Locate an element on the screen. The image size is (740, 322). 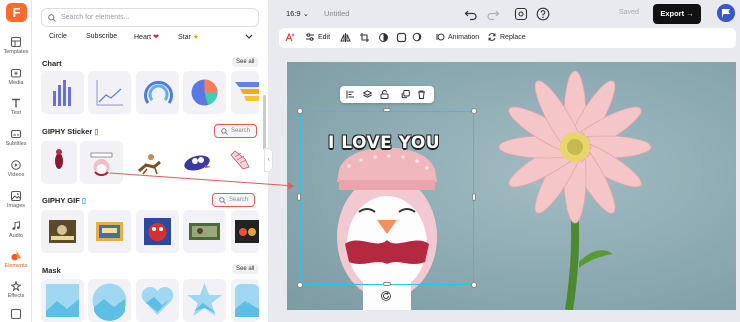
chart-see-all-button: See all is located at coordinates (245, 62).